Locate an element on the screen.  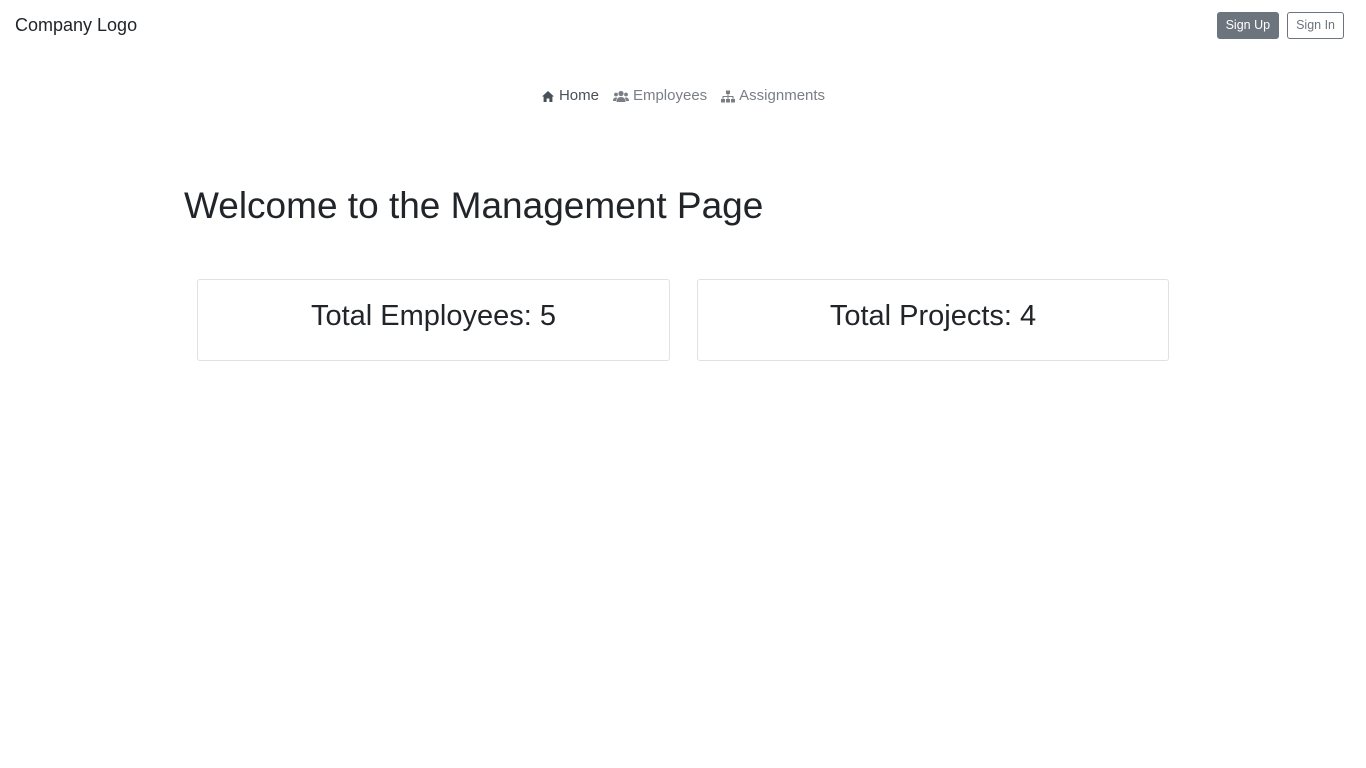
stat-card-projects: Total Projects: 4 is located at coordinates (933, 320).